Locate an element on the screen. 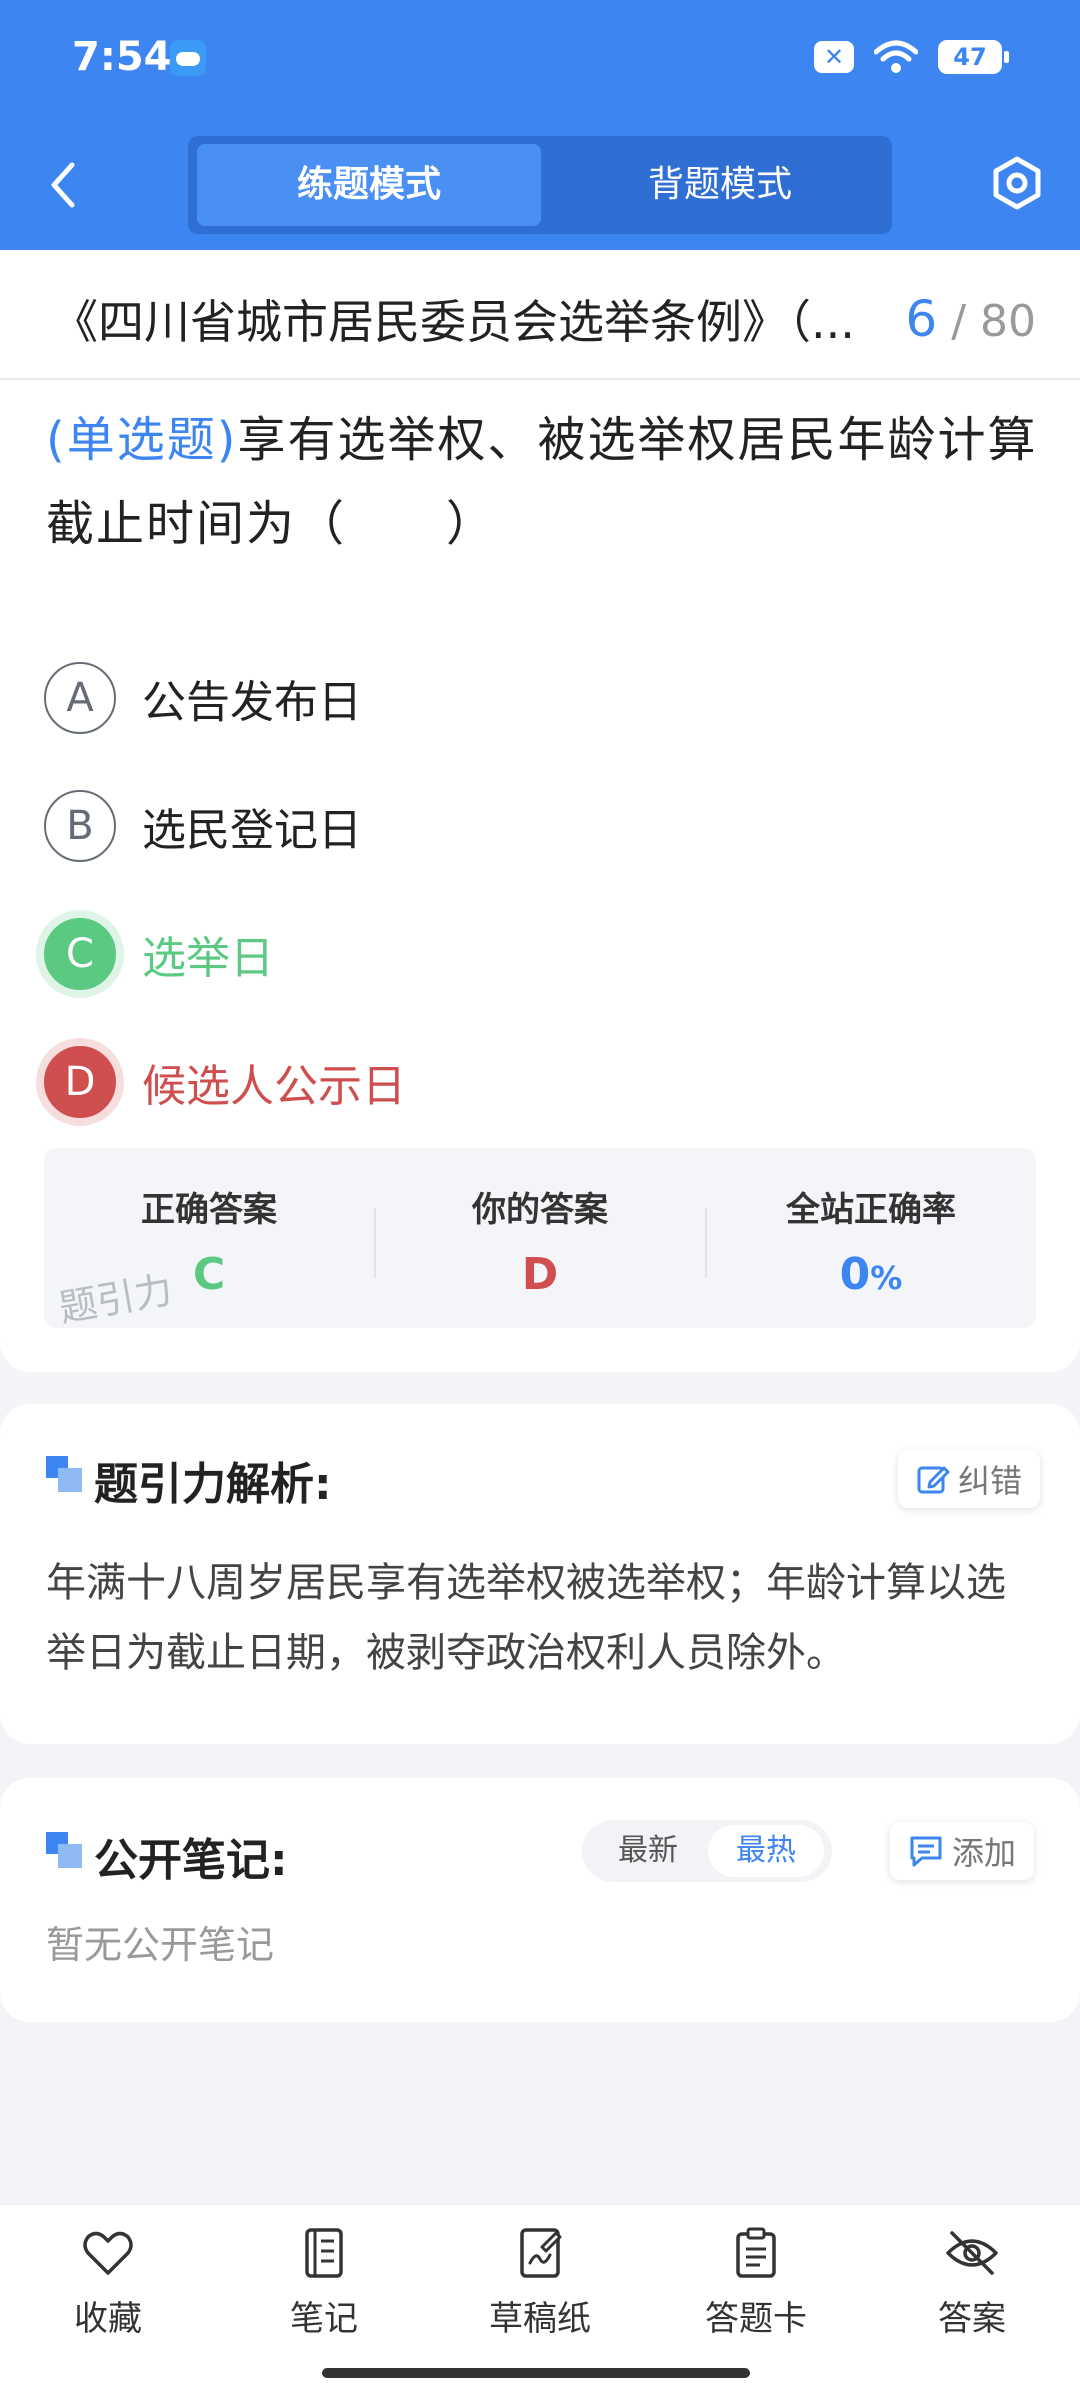 The image size is (1080, 2400). total-question-count: / 80 is located at coordinates (993, 321).